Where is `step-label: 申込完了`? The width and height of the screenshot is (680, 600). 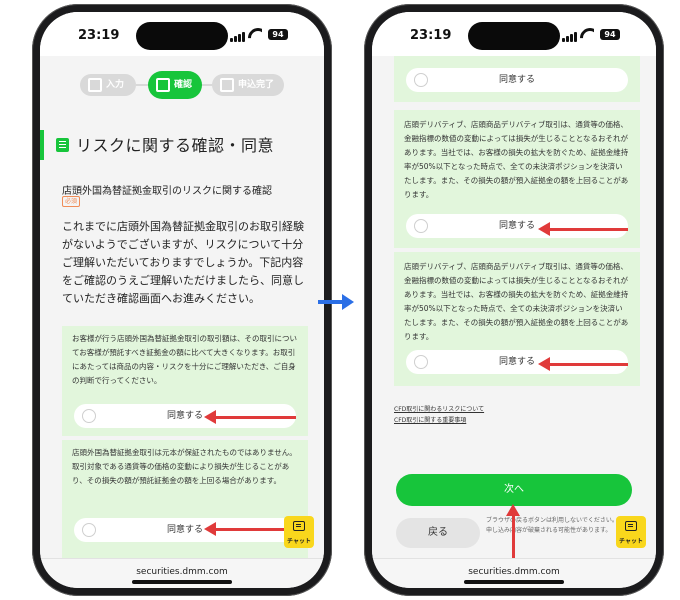 step-label: 申込完了 is located at coordinates (256, 85).